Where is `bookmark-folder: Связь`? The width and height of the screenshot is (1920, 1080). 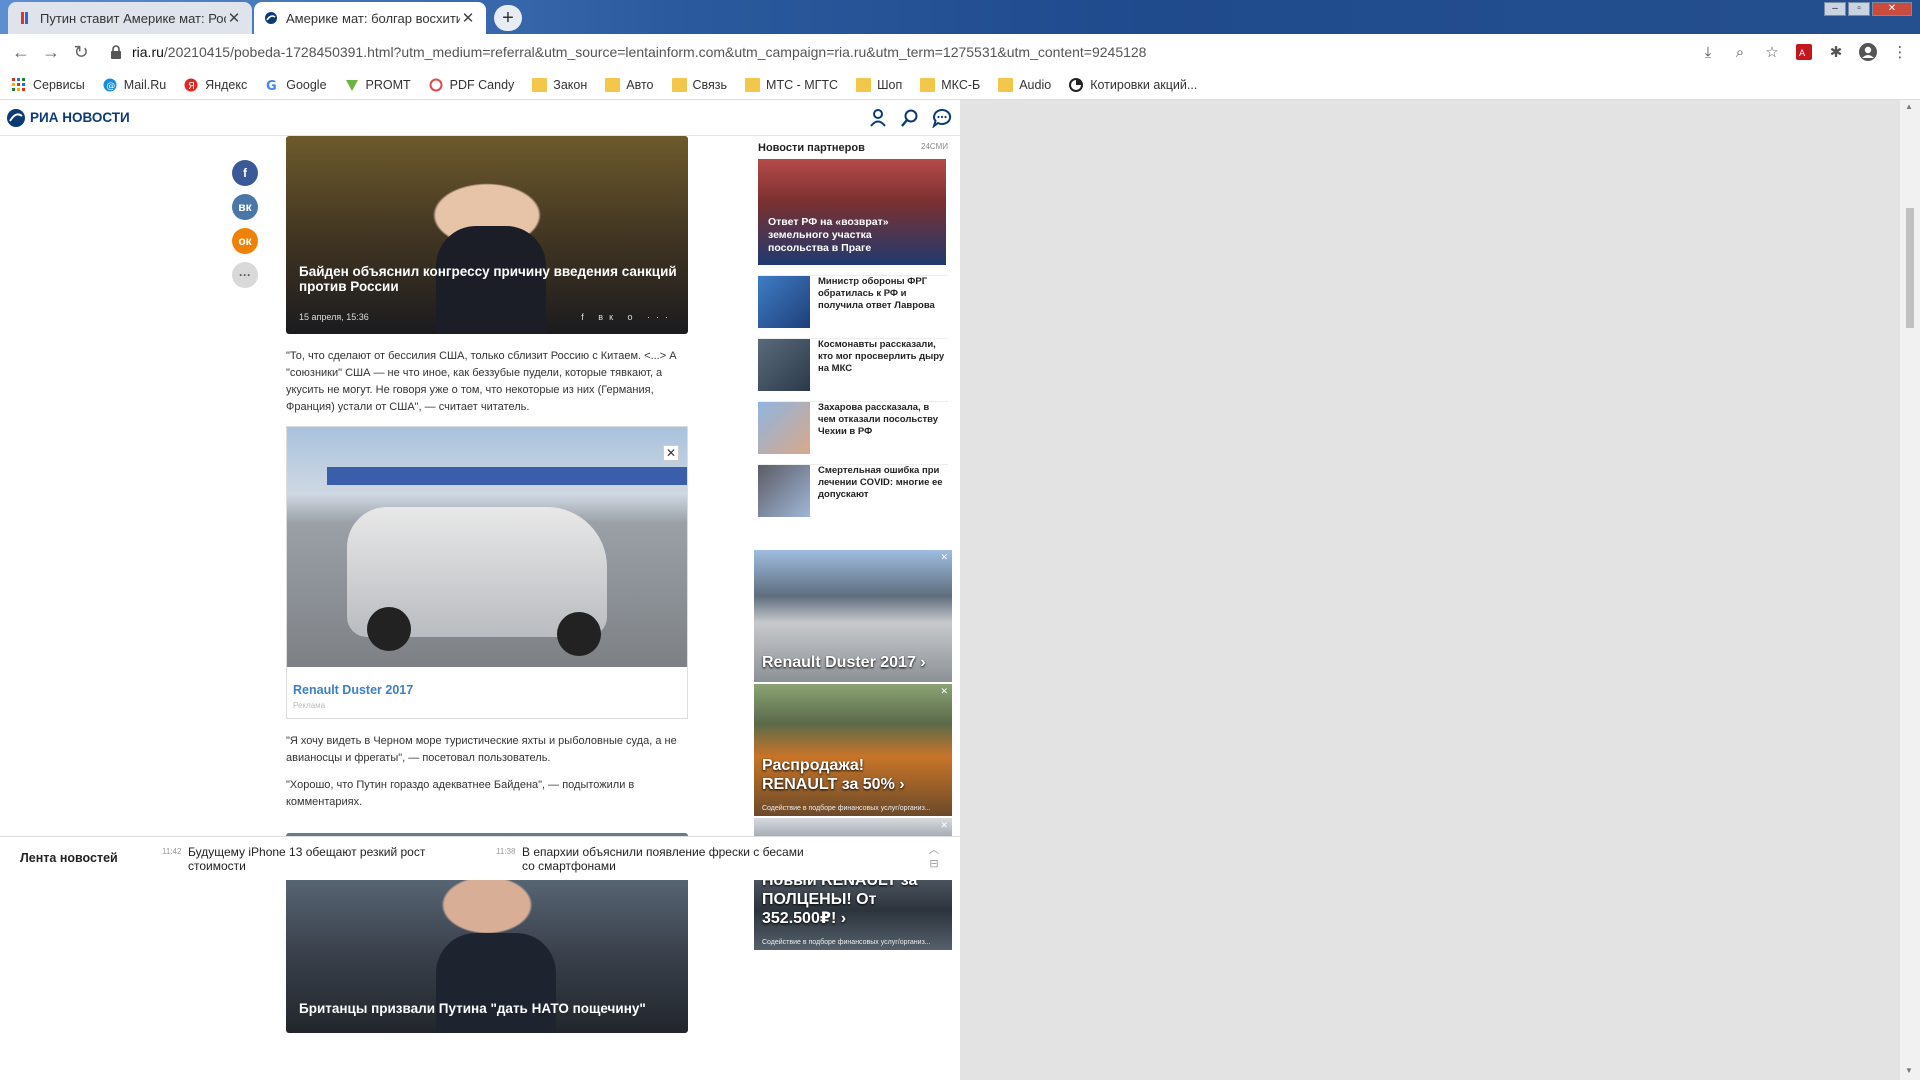 bookmark-folder: Связь is located at coordinates (699, 84).